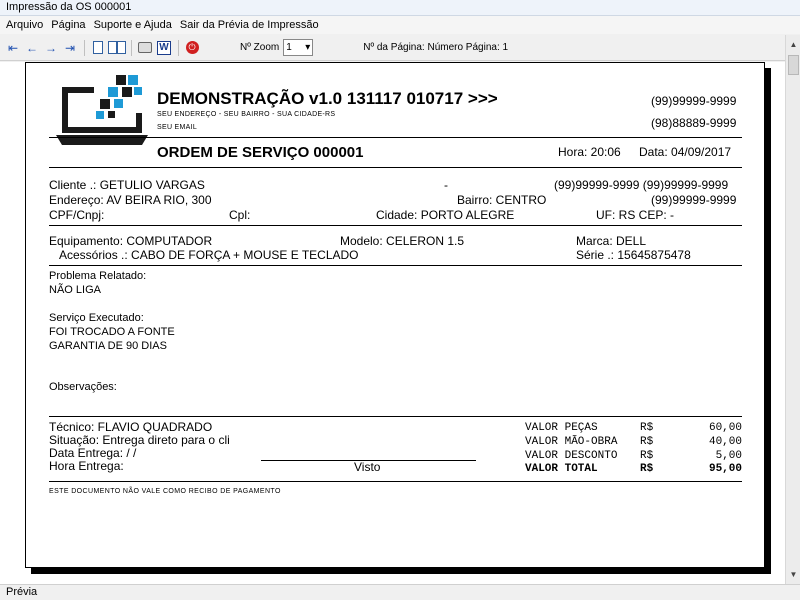 This screenshot has height=600, width=800. Describe the element at coordinates (792, 309) in the screenshot. I see `vertical-scrollbar: ▲ ▼` at that location.